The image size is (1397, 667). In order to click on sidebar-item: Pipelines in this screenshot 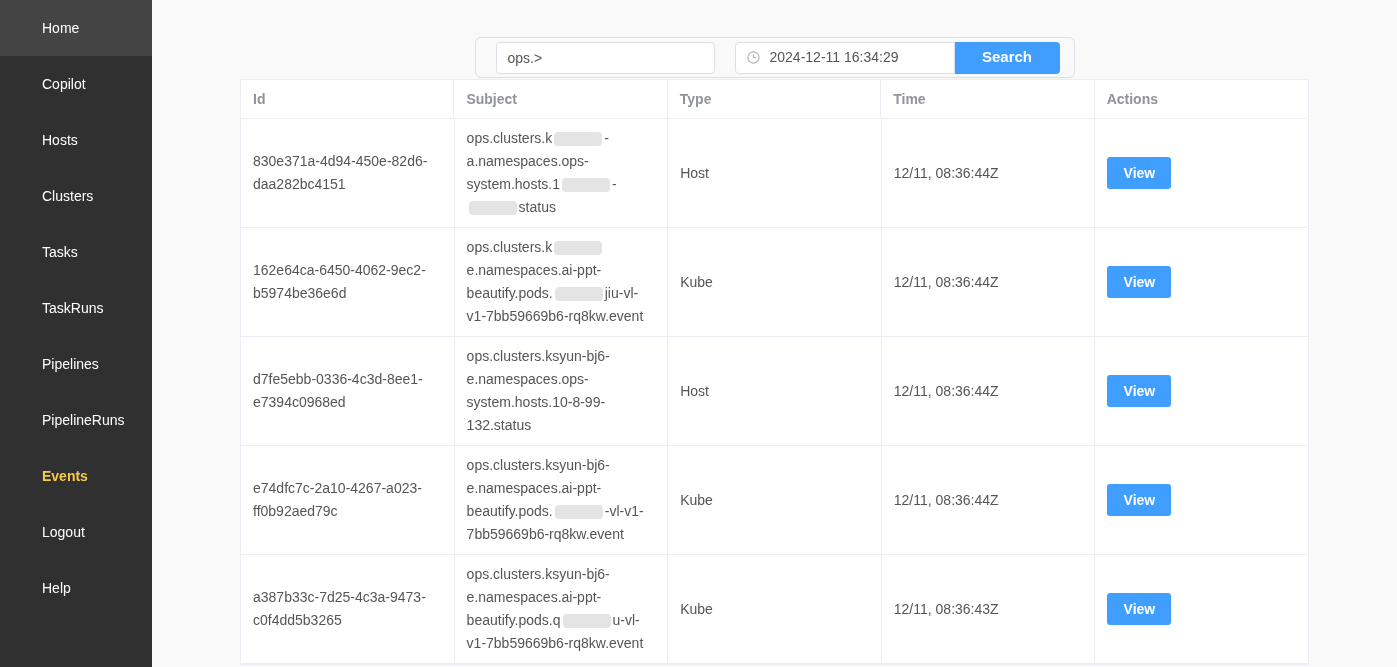, I will do `click(76, 364)`.